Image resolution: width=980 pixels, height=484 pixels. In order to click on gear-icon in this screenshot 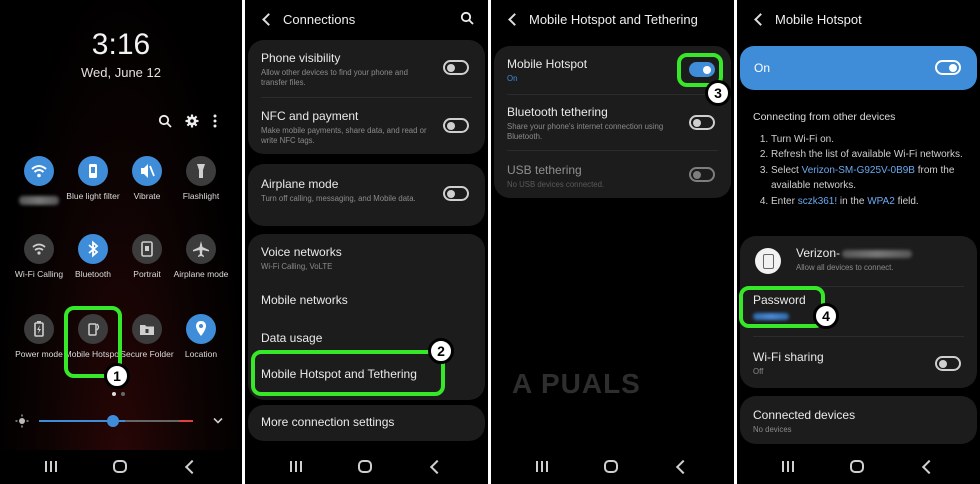, I will do `click(192, 121)`.